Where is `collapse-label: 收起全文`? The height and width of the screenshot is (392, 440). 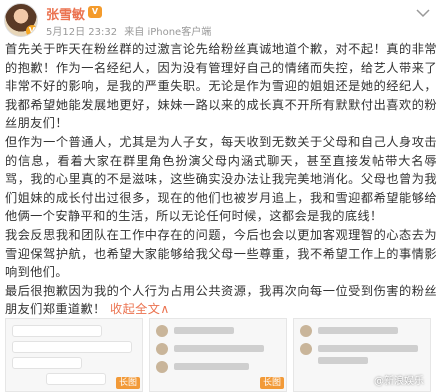 collapse-label: 收起全文 is located at coordinates (135, 309).